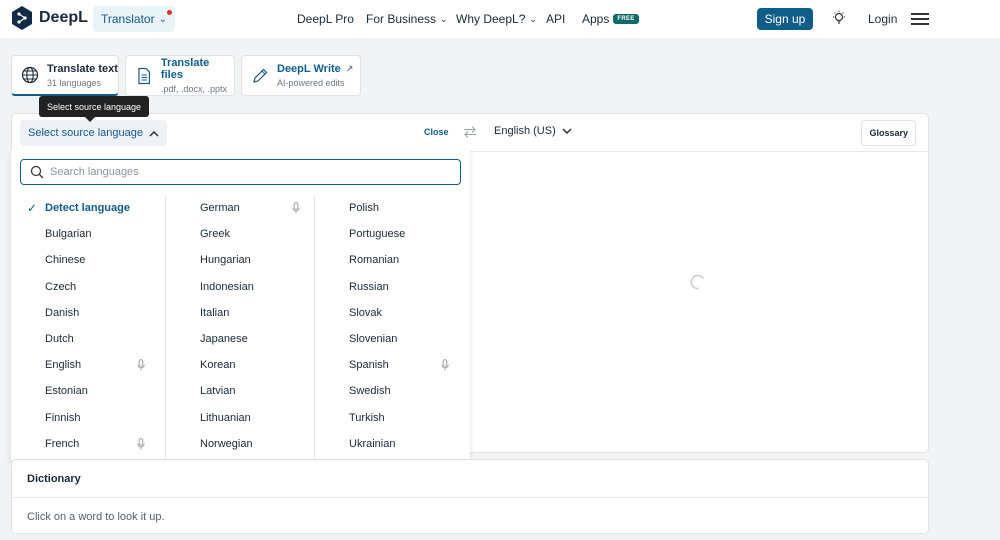 This screenshot has height=540, width=1000. Describe the element at coordinates (240, 339) in the screenshot. I see `language-option: Japanese` at that location.